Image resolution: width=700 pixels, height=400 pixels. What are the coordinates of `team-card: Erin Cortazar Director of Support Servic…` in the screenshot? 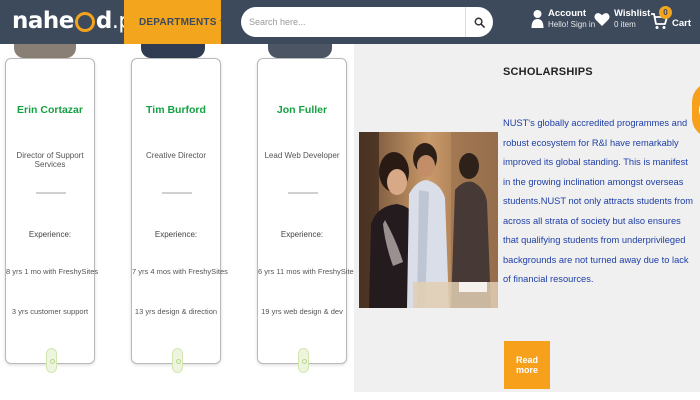 It's located at (52, 215).